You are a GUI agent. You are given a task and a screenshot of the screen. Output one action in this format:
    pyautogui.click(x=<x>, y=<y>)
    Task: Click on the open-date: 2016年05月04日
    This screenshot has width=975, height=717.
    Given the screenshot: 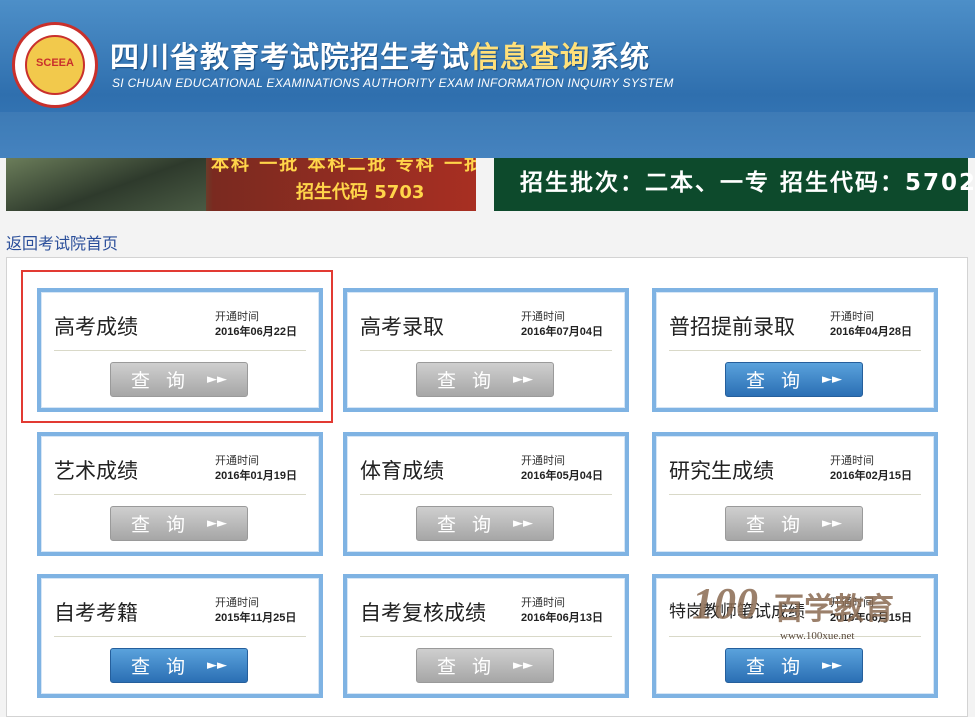 What is the action you would take?
    pyautogui.click(x=562, y=476)
    